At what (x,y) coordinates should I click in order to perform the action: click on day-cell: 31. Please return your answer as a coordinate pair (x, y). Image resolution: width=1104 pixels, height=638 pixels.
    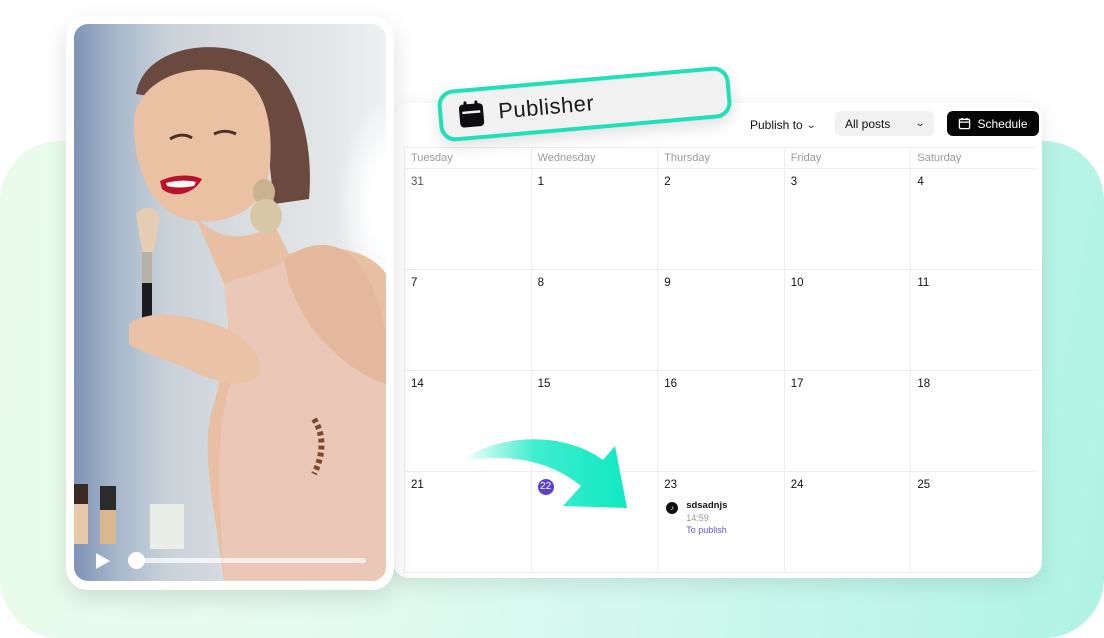
    Looking at the image, I should click on (467, 219).